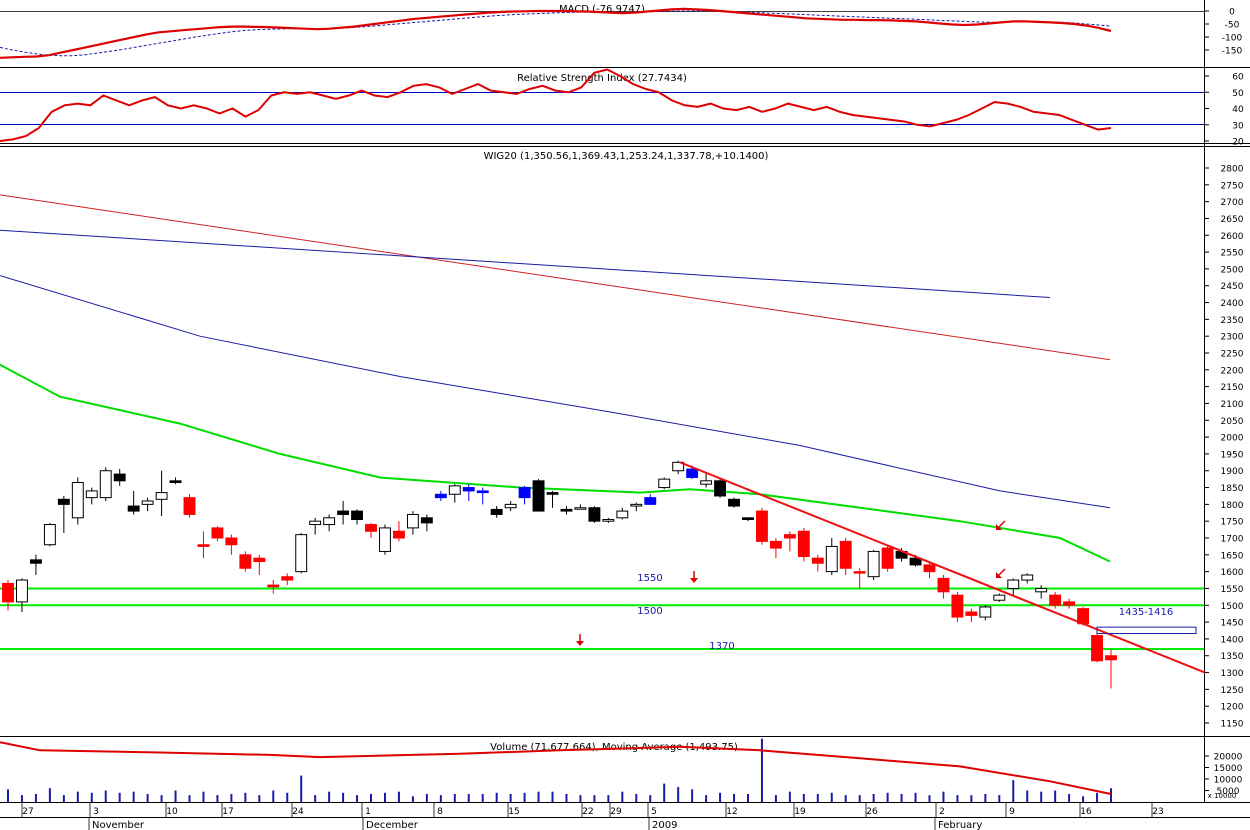  Describe the element at coordinates (96, 812) in the screenshot. I see `x-day-label: 3` at that location.